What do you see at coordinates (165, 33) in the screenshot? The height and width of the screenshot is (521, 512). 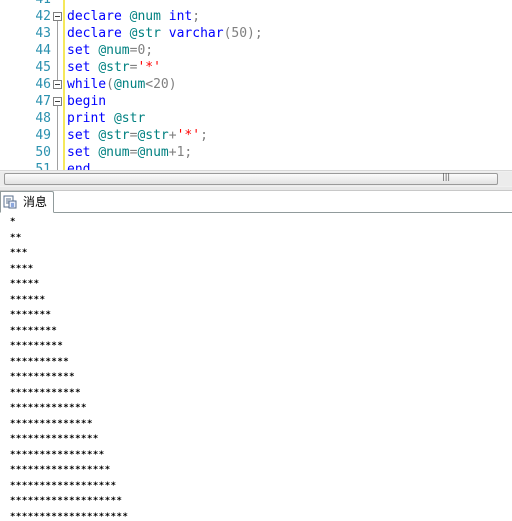 I see `code-line: declare @str varchar(50);` at bounding box center [165, 33].